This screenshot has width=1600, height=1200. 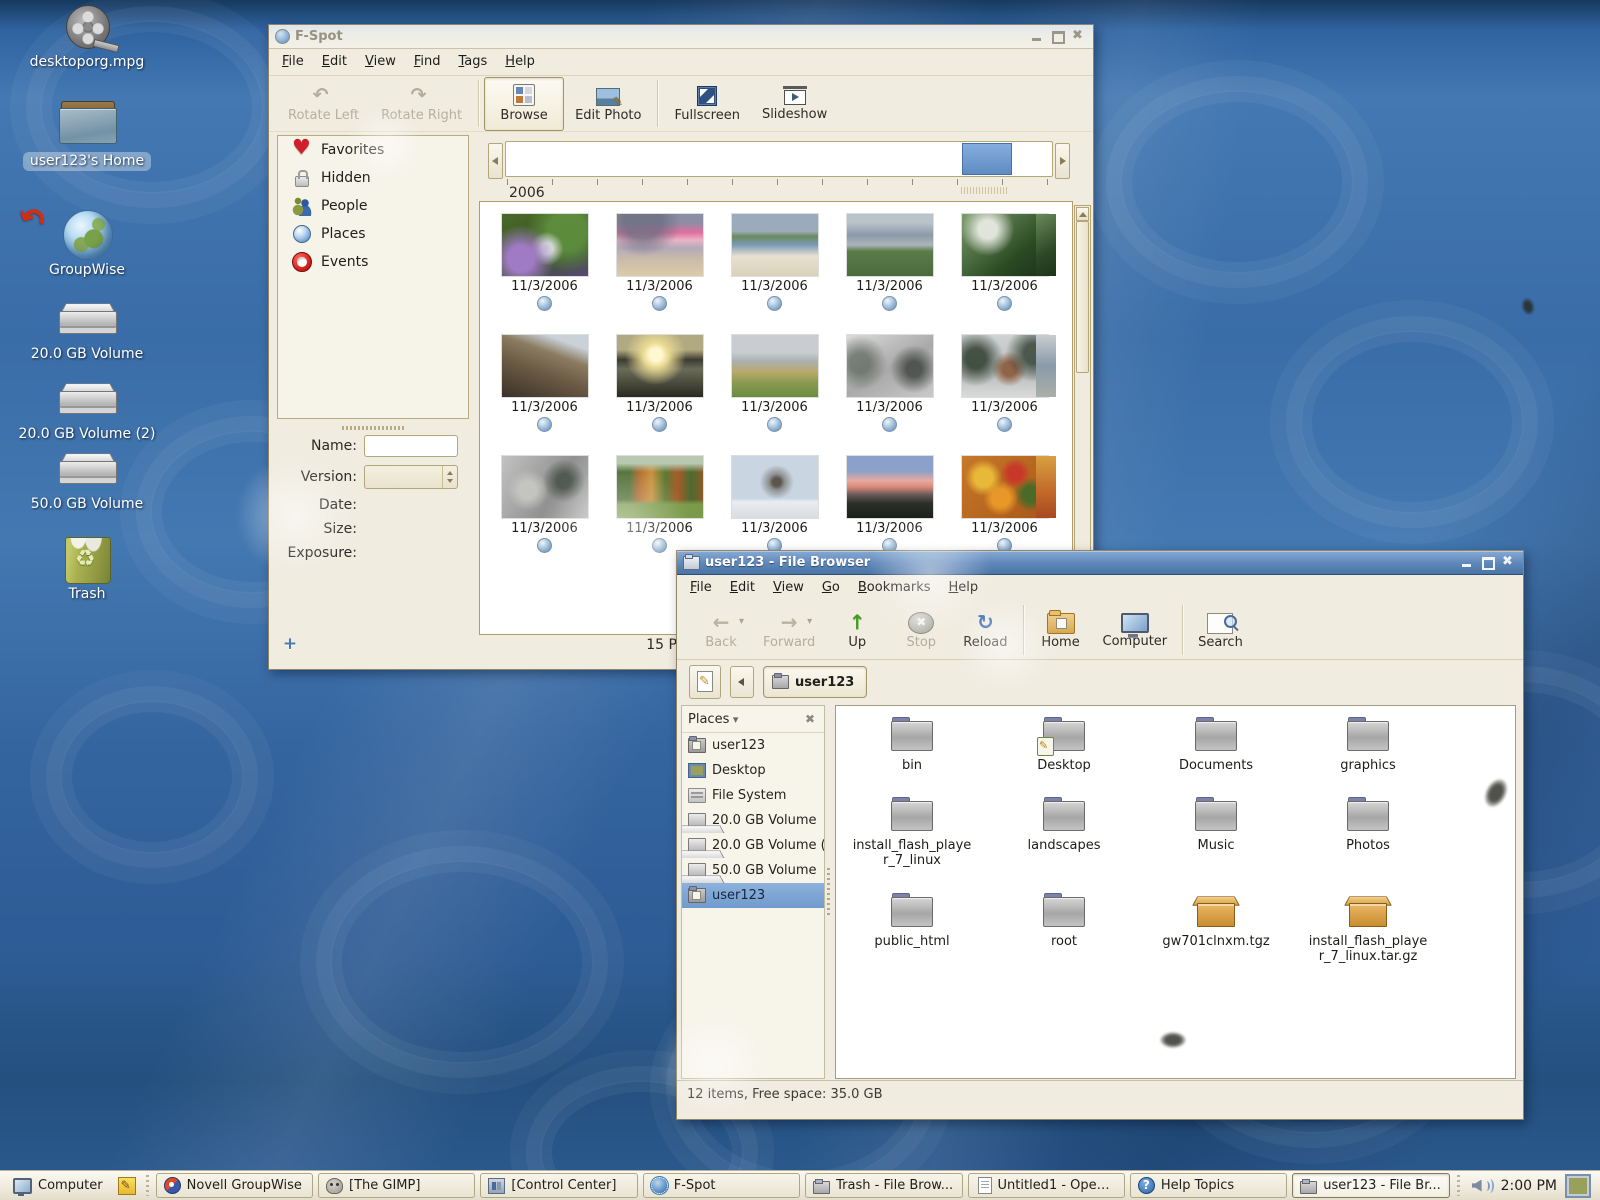 I want to click on menu-item: Tags, so click(x=472, y=61).